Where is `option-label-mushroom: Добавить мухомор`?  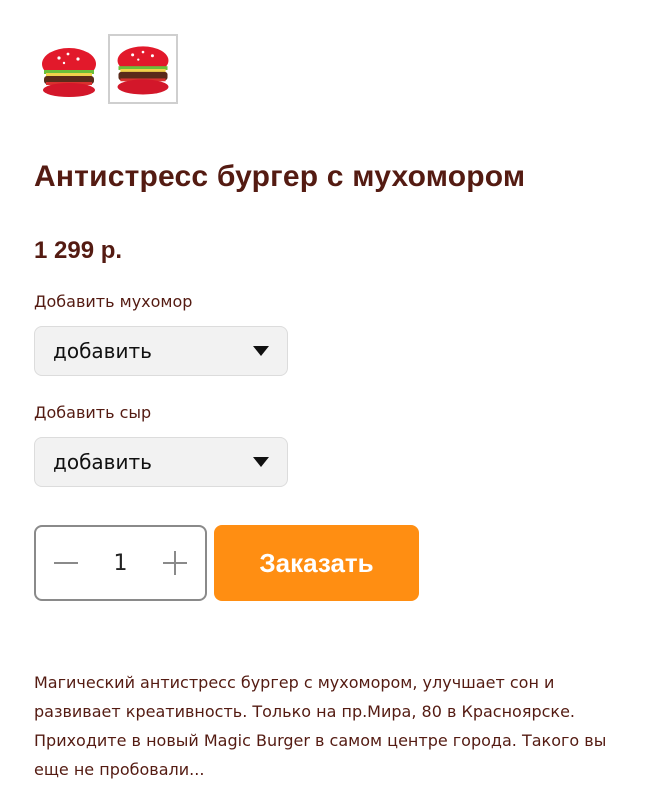 option-label-mushroom: Добавить мухомор is located at coordinates (113, 301).